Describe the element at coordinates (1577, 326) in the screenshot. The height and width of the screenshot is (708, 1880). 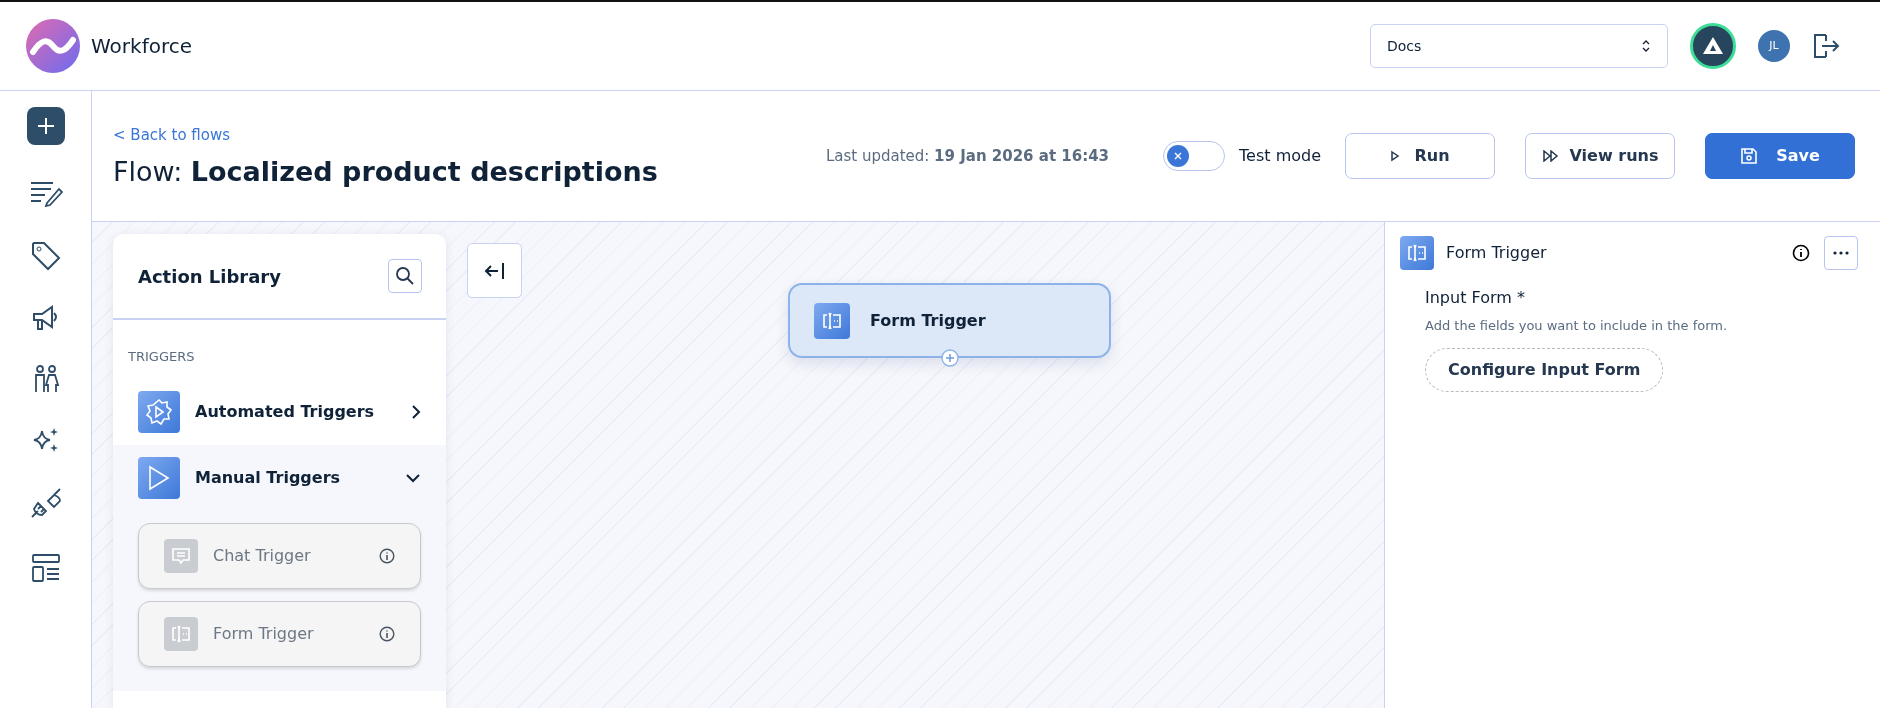
I see `field-help-text: Add the fields you want to include in the form.` at that location.